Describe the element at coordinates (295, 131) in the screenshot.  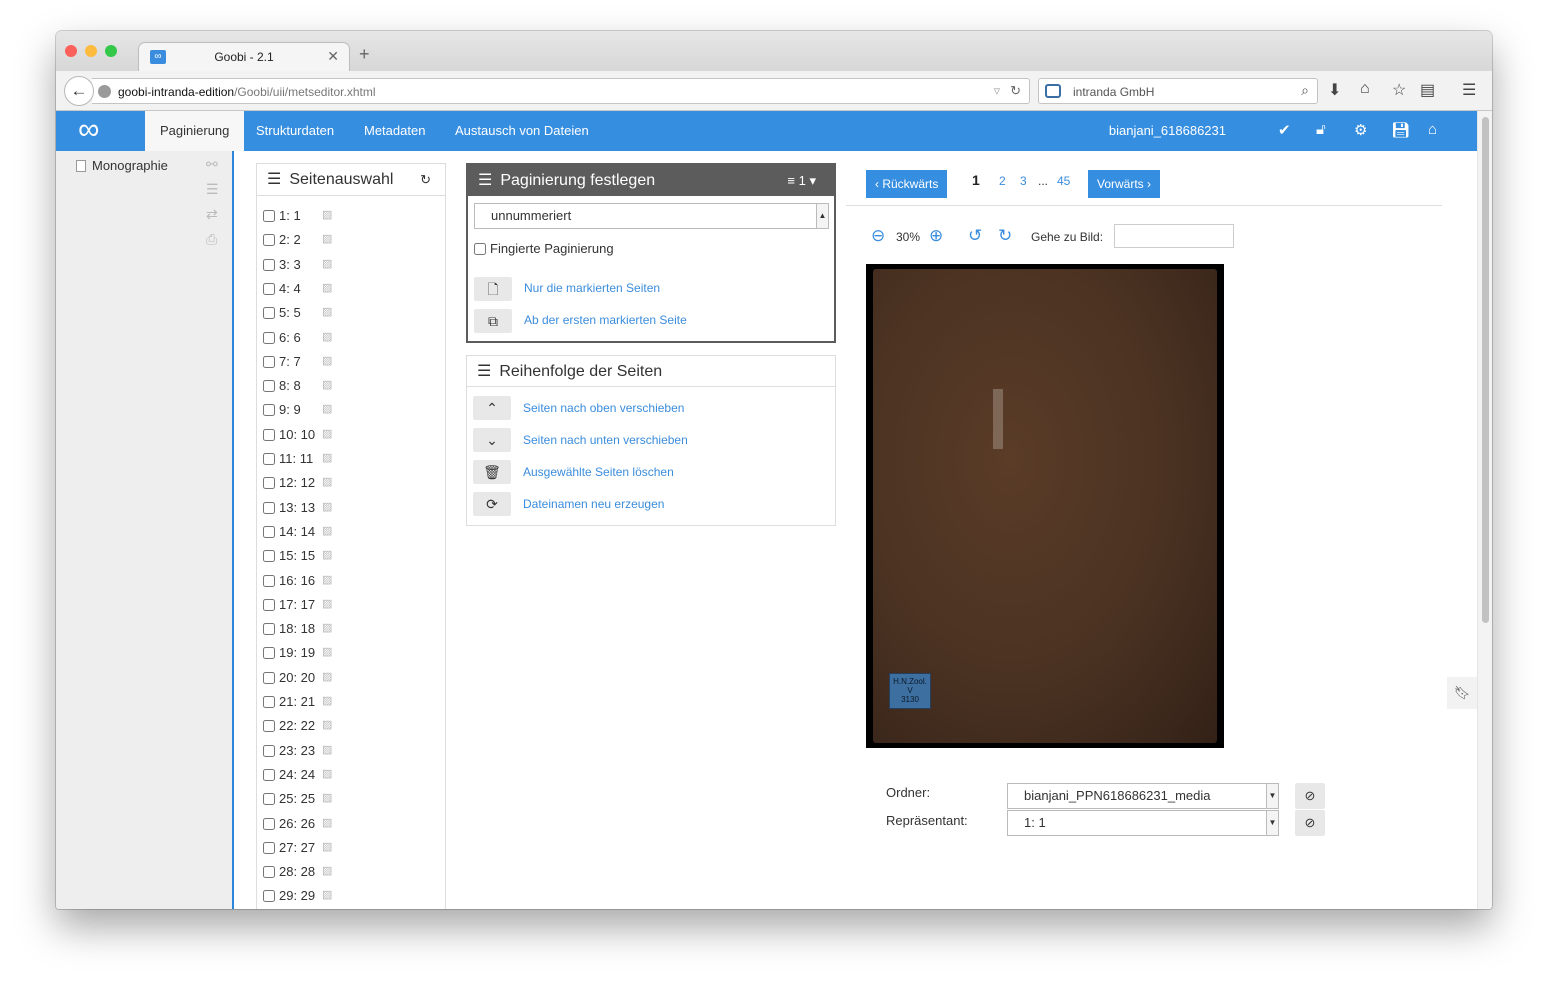
I see `tab-strukturdaten: Strukturdaten` at that location.